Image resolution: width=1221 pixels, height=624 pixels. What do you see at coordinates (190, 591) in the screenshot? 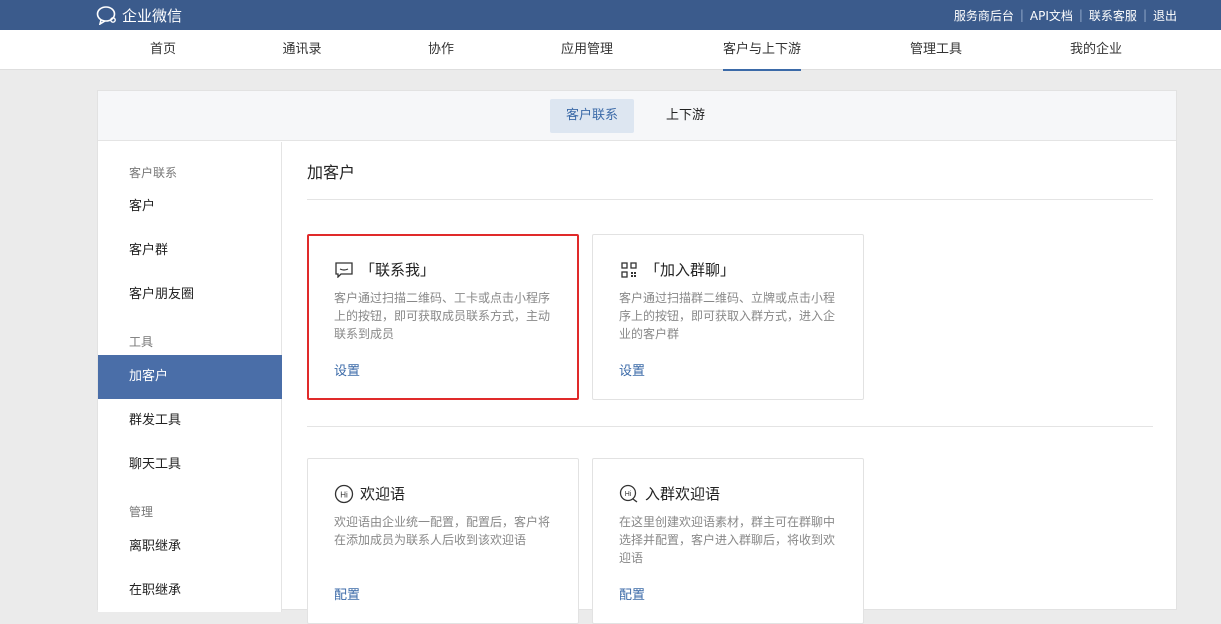
I see `sidebar-item-onjob-transfer: 在职继承` at bounding box center [190, 591].